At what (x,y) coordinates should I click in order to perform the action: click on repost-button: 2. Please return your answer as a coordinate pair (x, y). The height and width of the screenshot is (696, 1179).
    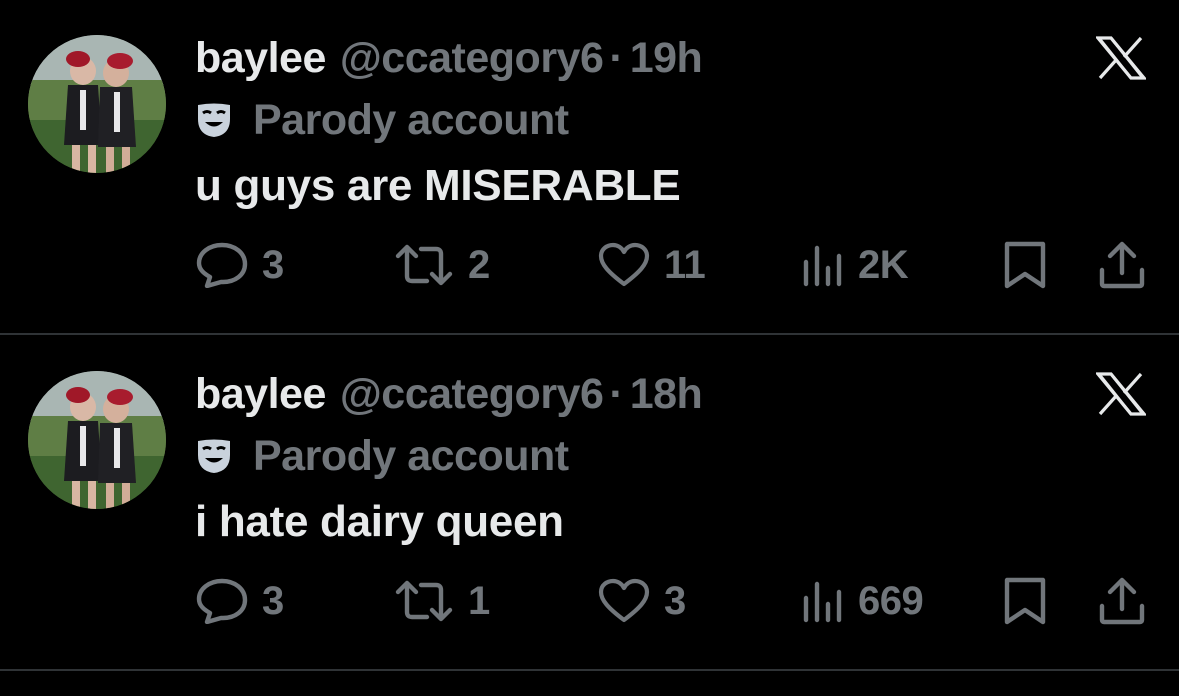
    Looking at the image, I should click on (442, 265).